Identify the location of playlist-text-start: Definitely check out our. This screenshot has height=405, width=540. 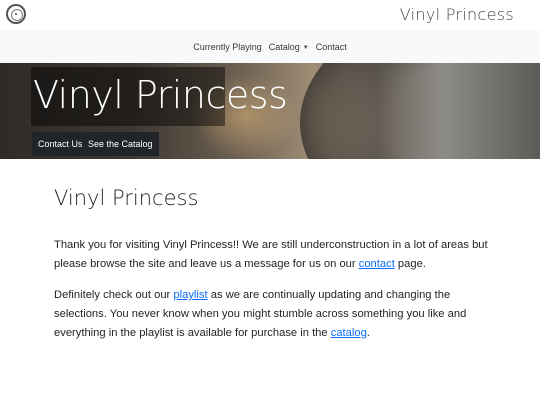
(114, 295).